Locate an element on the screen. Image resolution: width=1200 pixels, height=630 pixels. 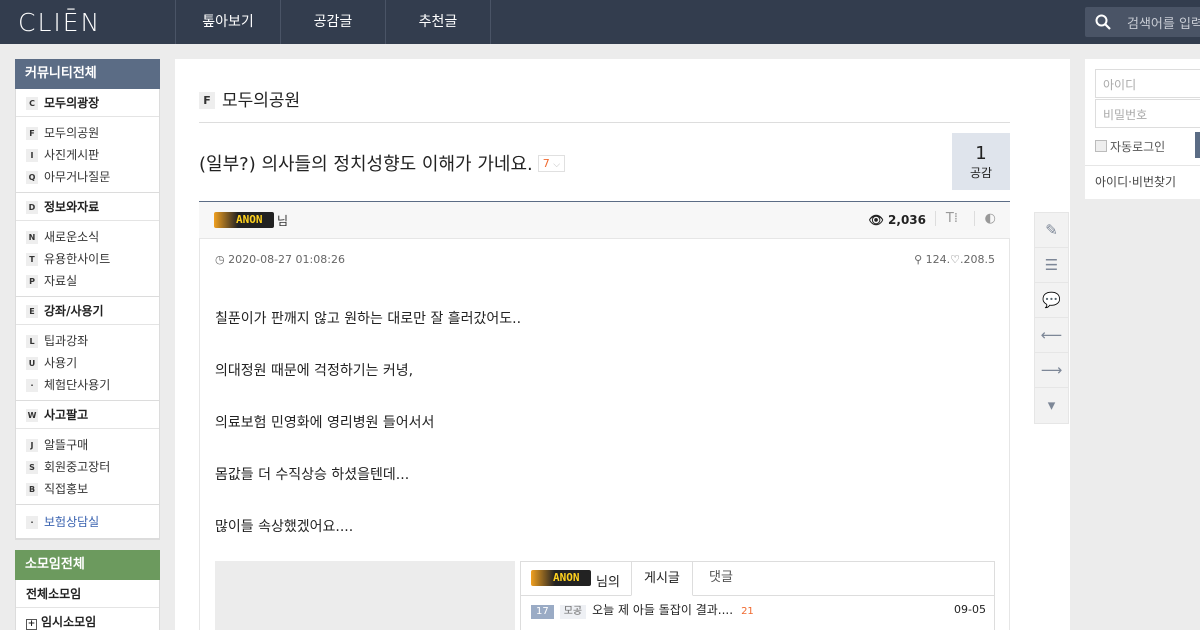
sidebar-group: · 보험상담실 is located at coordinates (87, 522).